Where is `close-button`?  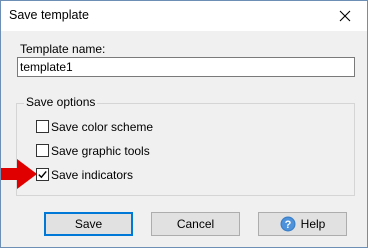 close-button is located at coordinates (345, 16).